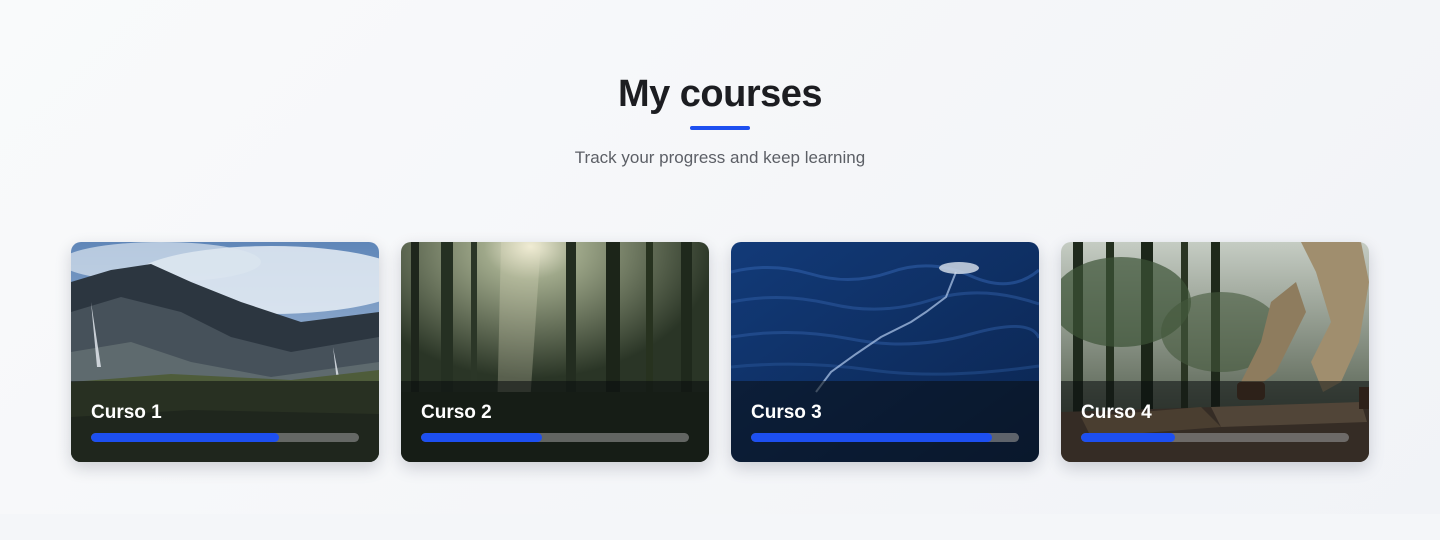  Describe the element at coordinates (786, 412) in the screenshot. I see `course-title: Curso 3` at that location.